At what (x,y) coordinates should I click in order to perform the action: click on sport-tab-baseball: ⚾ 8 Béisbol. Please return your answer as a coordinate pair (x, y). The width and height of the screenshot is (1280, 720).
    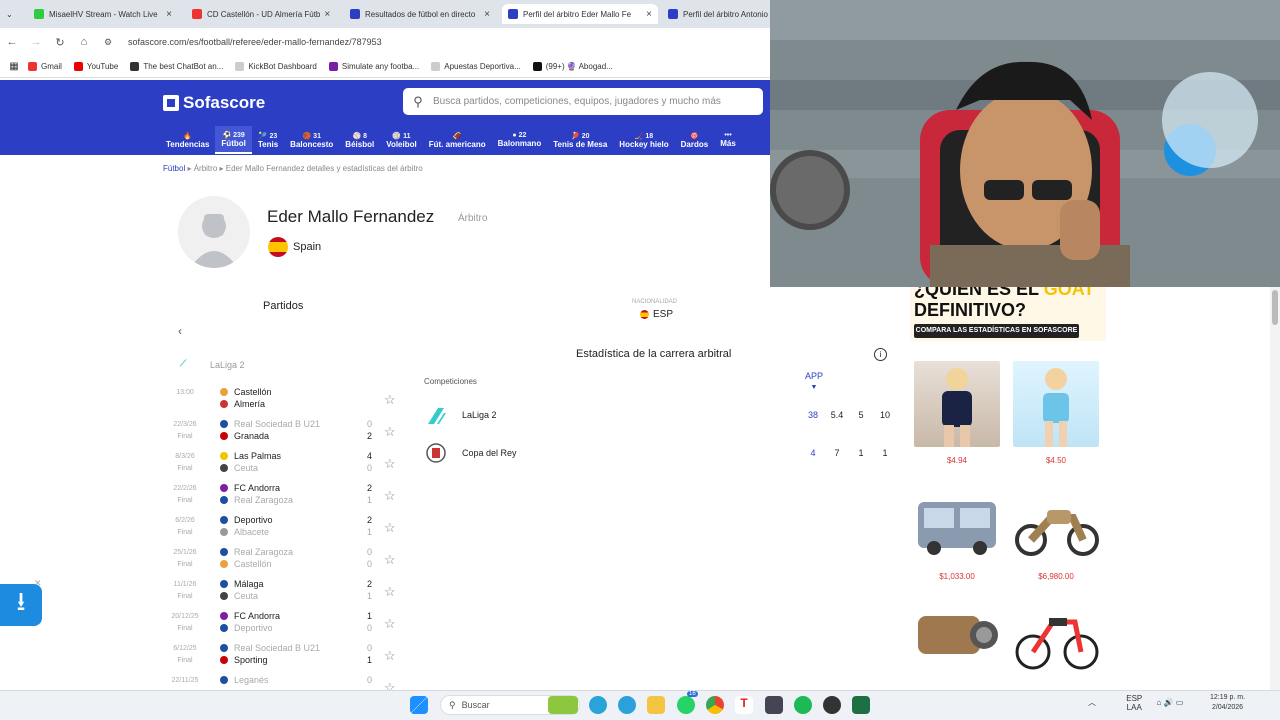
    Looking at the image, I should click on (359, 140).